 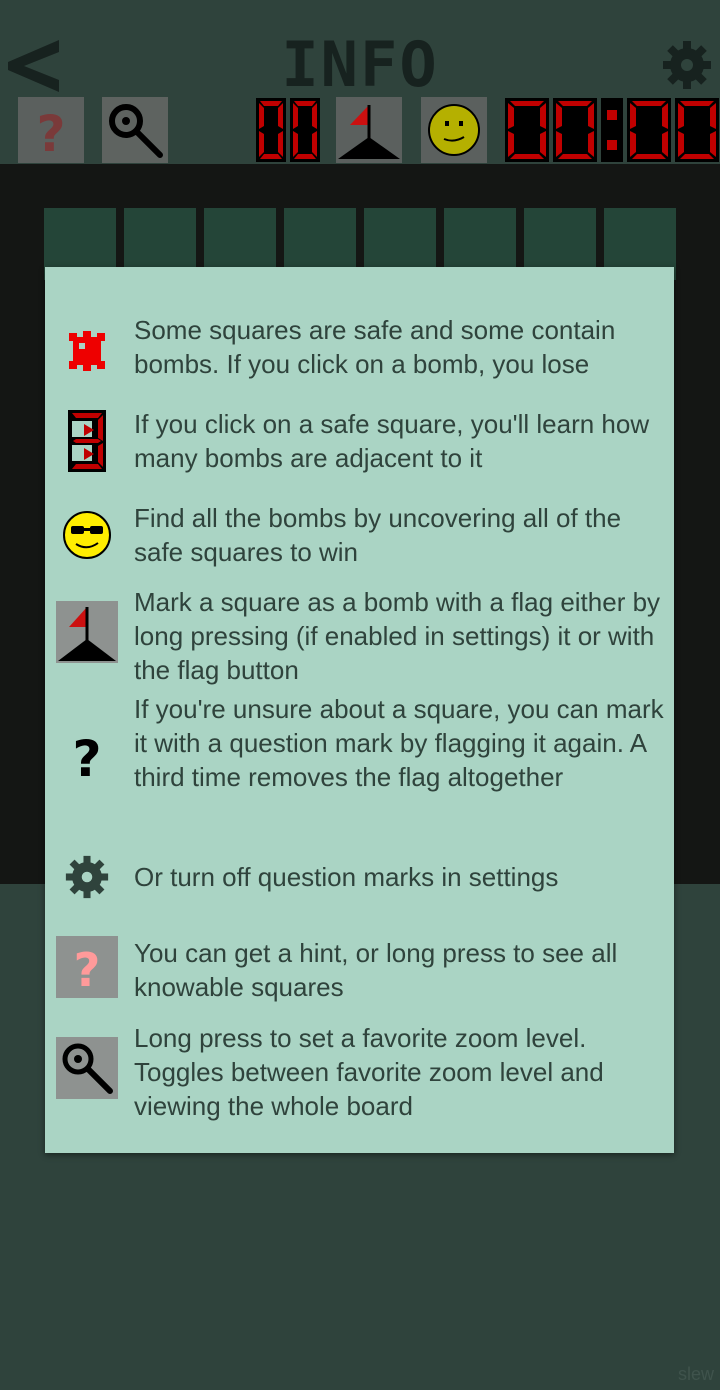 What do you see at coordinates (346, 877) in the screenshot?
I see `info-text: Or turn off question marks in settings` at bounding box center [346, 877].